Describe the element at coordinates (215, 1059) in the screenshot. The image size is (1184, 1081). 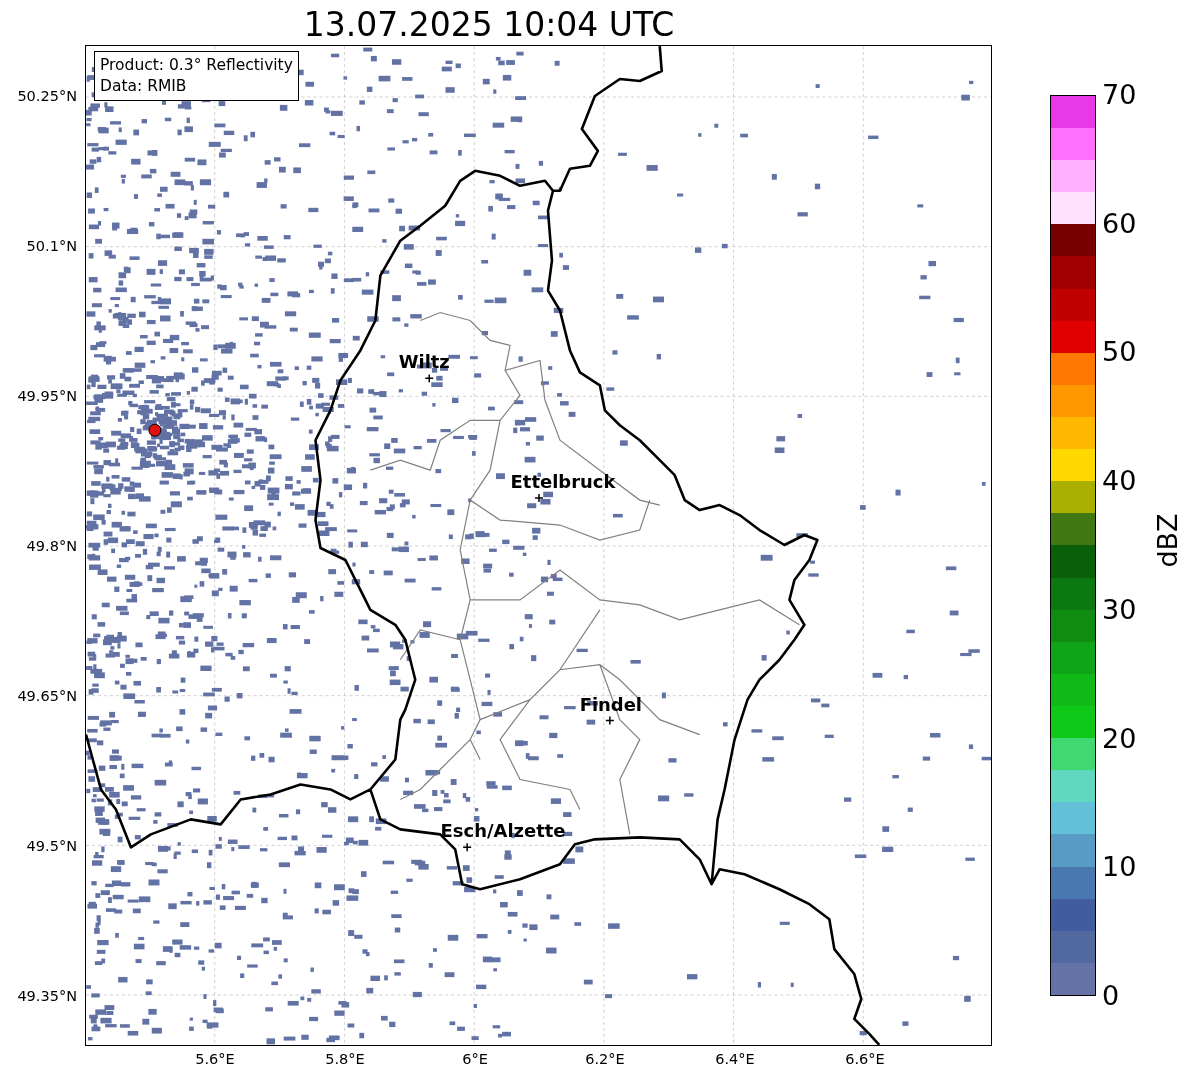
I see `longitude-label: 5.6°E` at that location.